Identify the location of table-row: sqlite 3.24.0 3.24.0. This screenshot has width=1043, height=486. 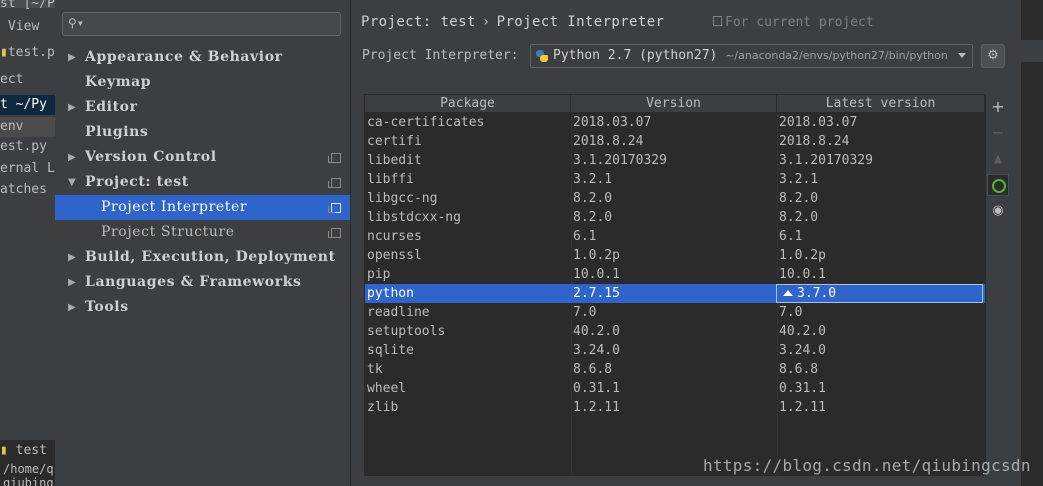
(675, 350).